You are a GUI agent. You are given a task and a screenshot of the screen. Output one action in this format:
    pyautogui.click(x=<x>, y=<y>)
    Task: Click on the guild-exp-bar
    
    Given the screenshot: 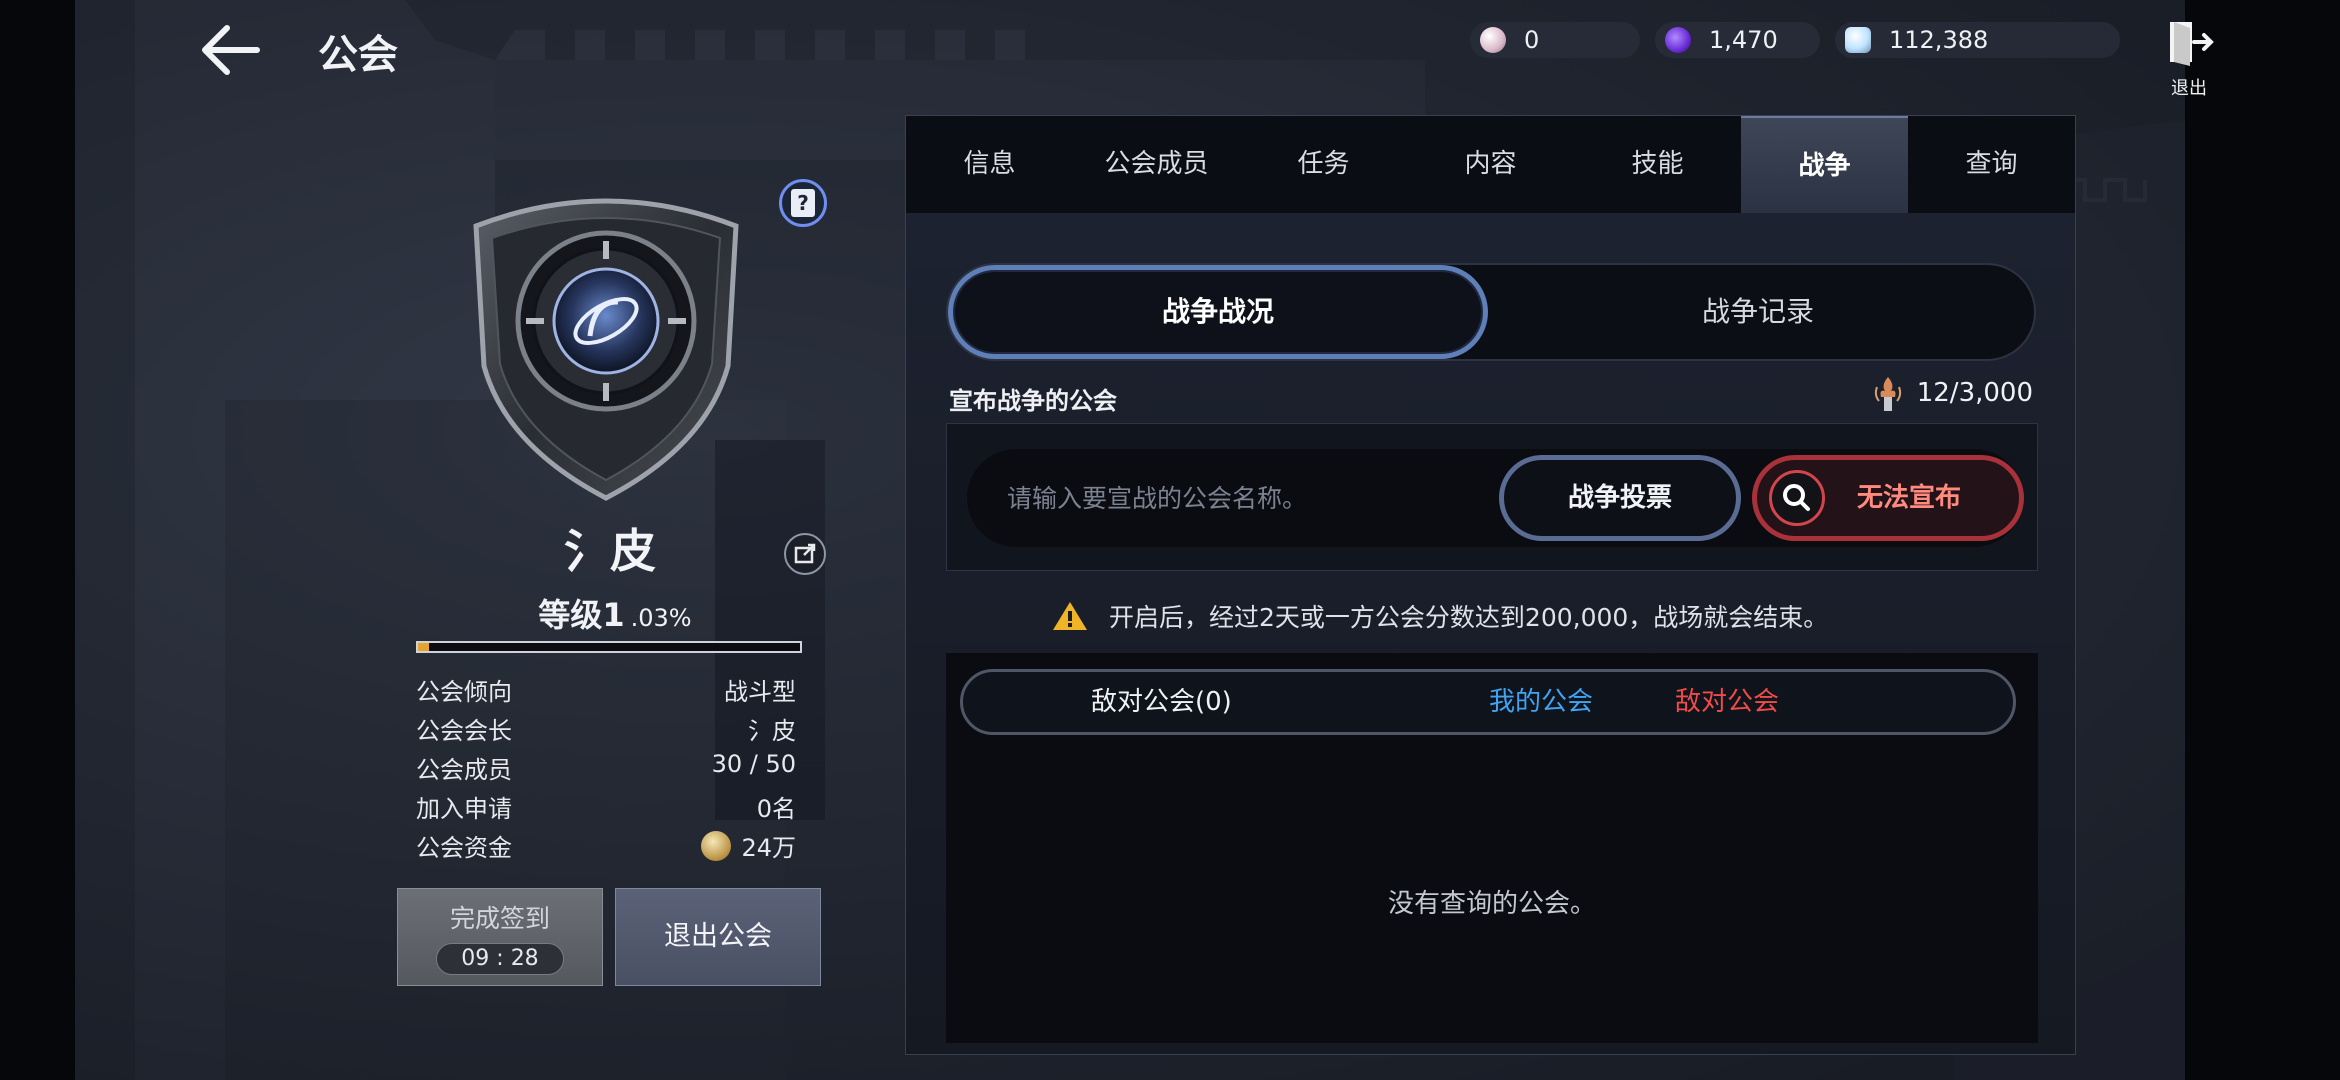 What is the action you would take?
    pyautogui.click(x=609, y=647)
    